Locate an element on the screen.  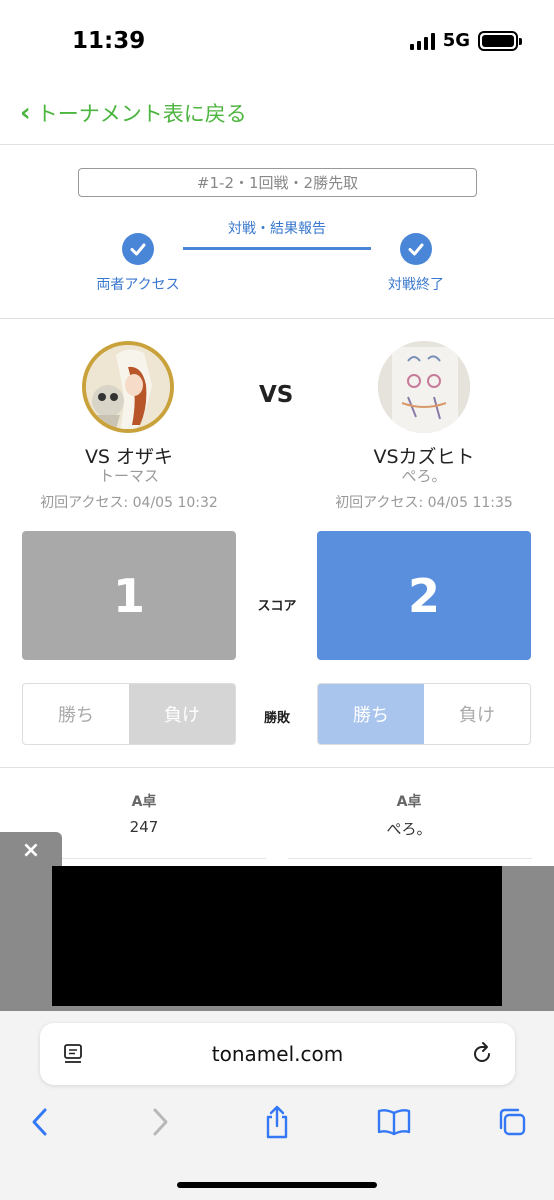
address-bar: tonamel.com is located at coordinates (277, 1054).